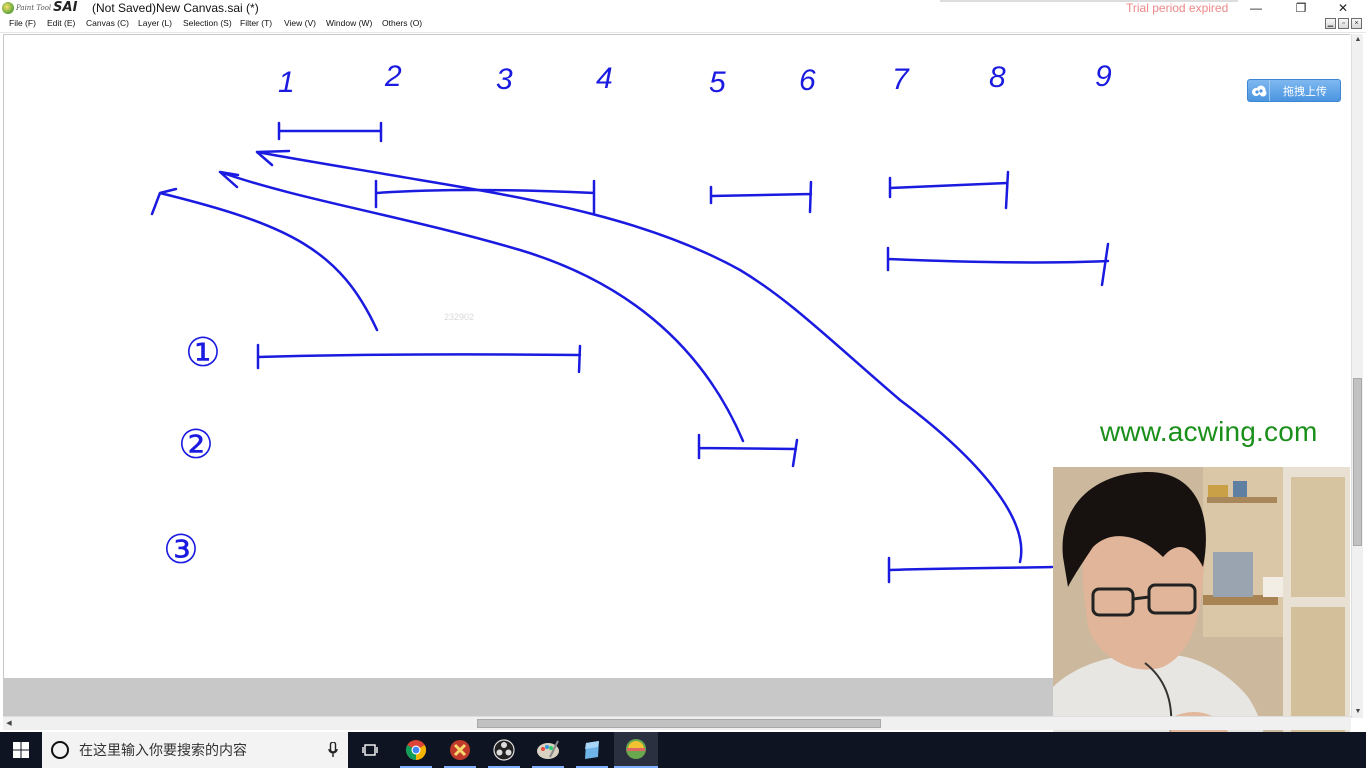 This screenshot has height=768, width=1366. What do you see at coordinates (60, 750) in the screenshot?
I see `cortana-icon` at bounding box center [60, 750].